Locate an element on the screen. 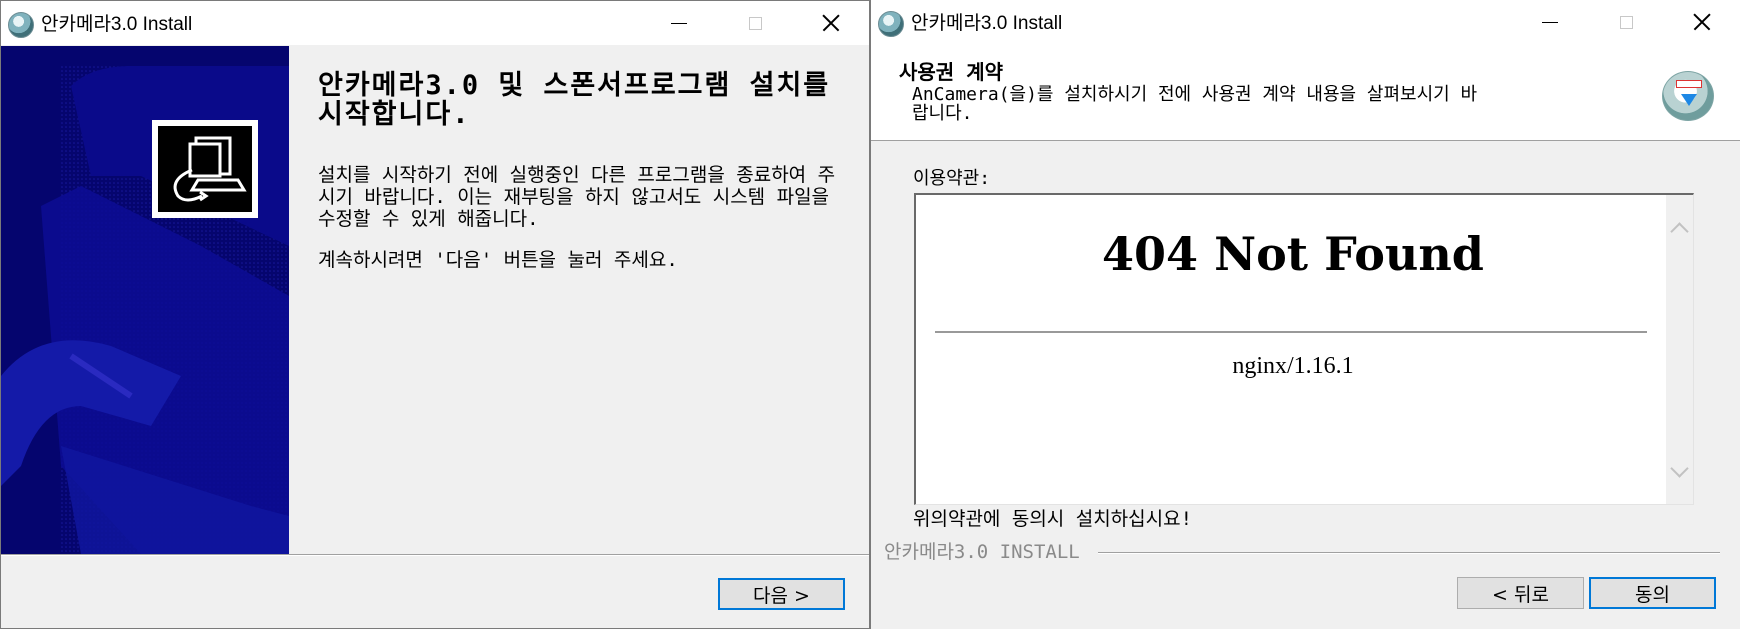 Image resolution: width=1740 pixels, height=629 pixels. error-divider is located at coordinates (1291, 332).